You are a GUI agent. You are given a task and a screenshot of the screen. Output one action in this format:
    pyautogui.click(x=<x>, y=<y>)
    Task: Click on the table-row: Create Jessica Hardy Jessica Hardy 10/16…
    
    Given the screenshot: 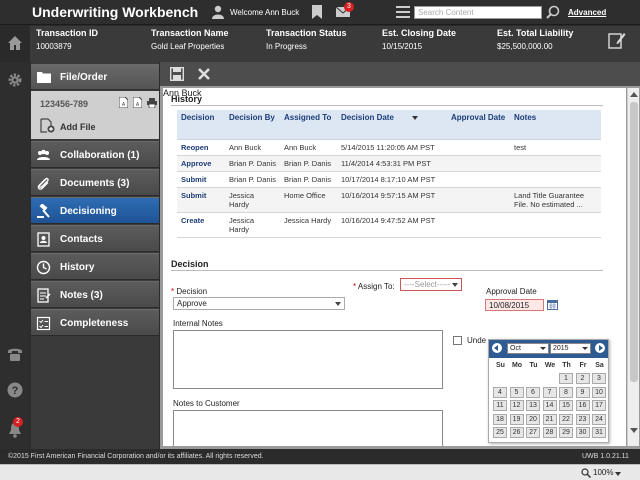 What is the action you would take?
    pyautogui.click(x=389, y=225)
    